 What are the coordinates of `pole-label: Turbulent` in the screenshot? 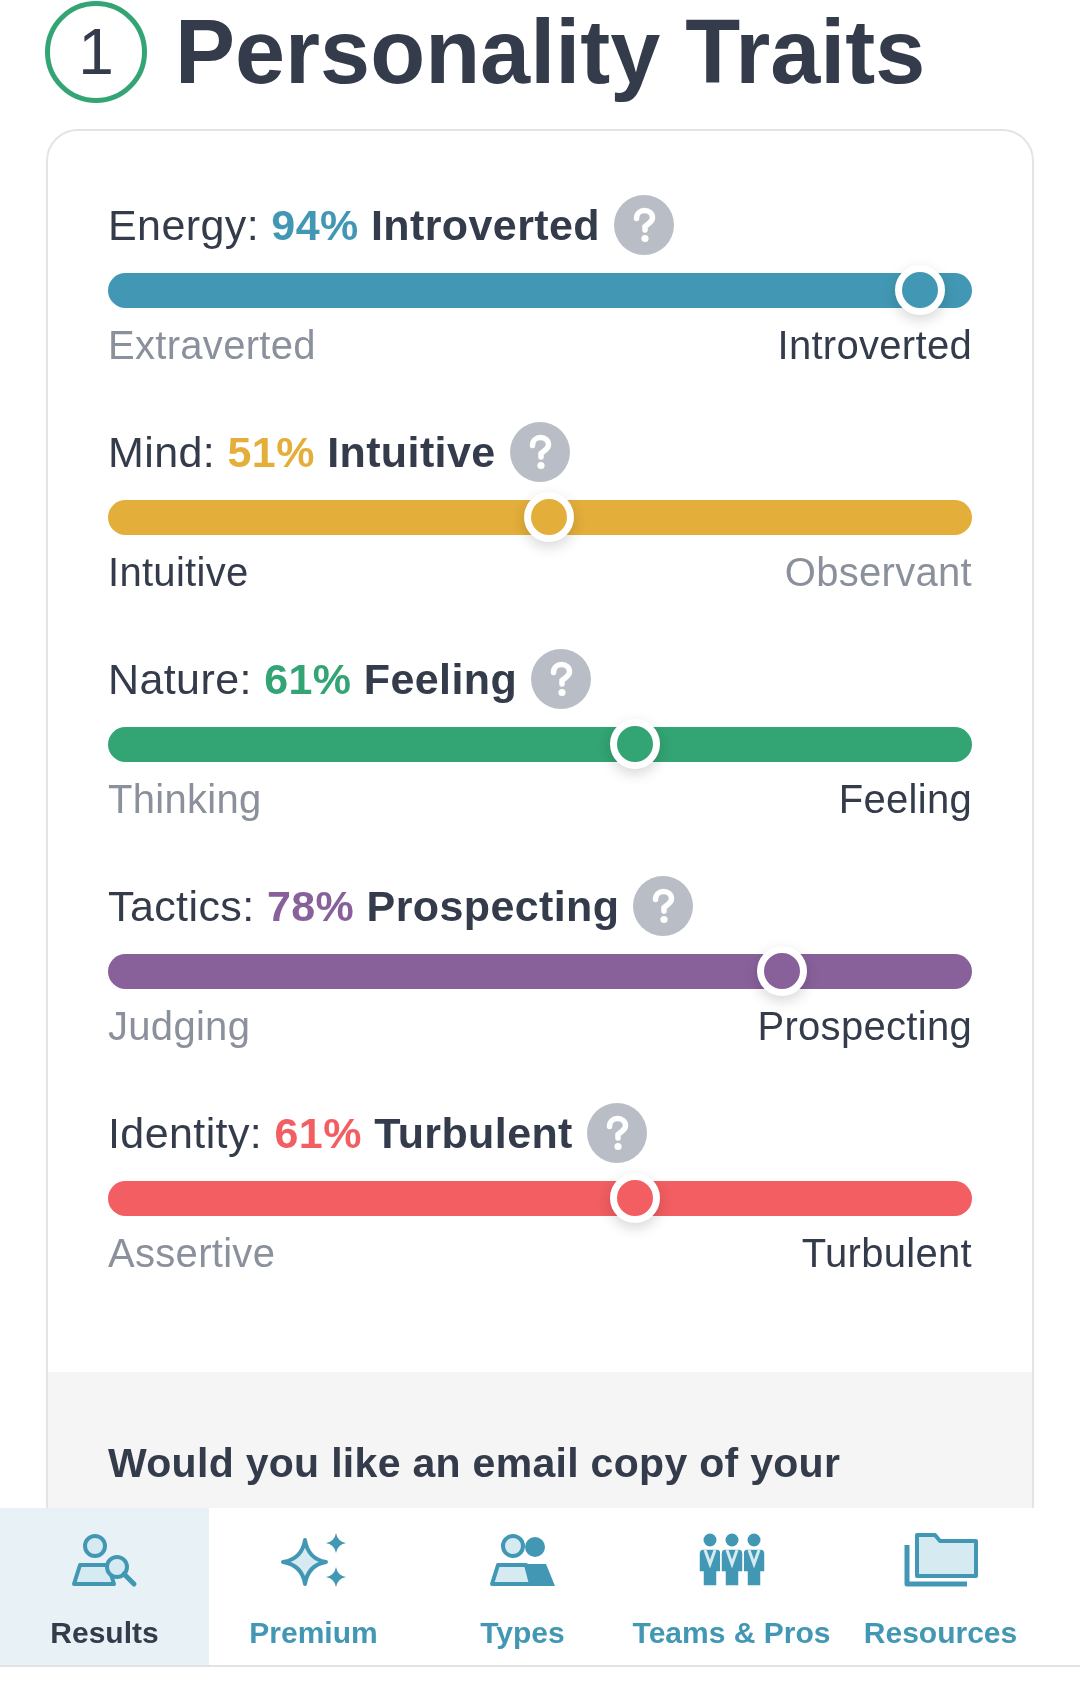 It's located at (886, 1253).